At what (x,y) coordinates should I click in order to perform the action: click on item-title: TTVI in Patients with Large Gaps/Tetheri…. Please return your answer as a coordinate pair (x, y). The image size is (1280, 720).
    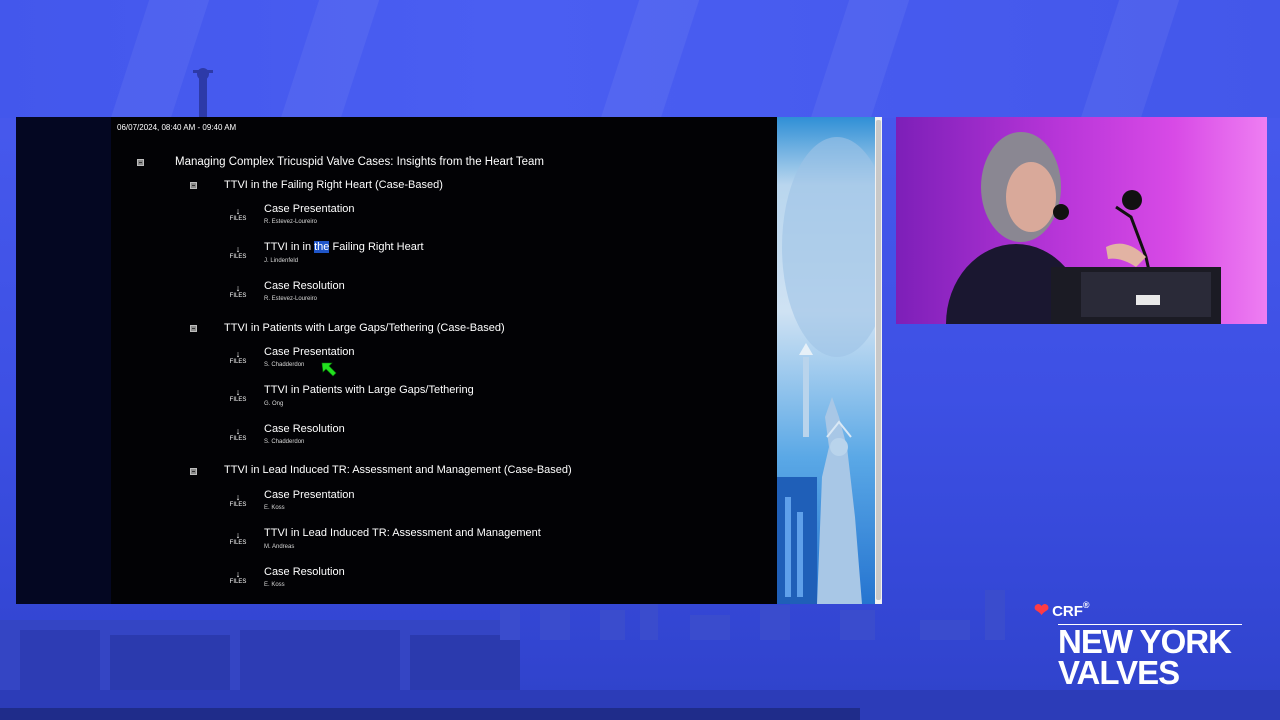
    Looking at the image, I should click on (369, 390).